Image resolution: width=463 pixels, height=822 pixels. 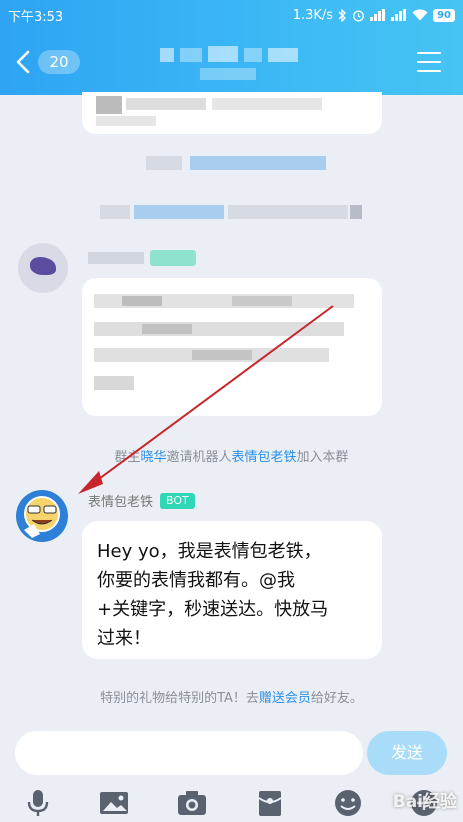 I want to click on annotation-arrow, so click(x=206, y=399).